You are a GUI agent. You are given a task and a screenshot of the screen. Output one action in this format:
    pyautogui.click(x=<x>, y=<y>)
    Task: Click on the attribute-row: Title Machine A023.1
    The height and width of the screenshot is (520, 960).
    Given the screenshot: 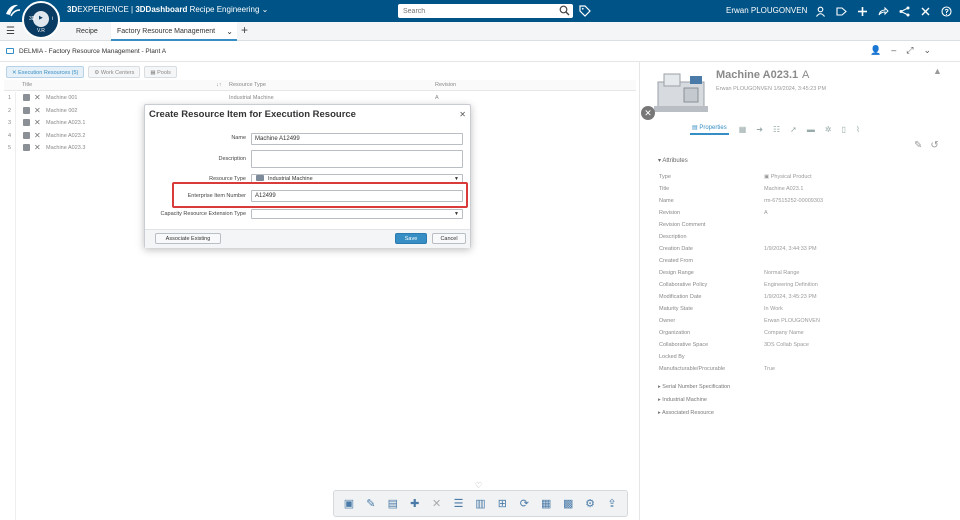 What is the action you would take?
    pyautogui.click(x=804, y=192)
    